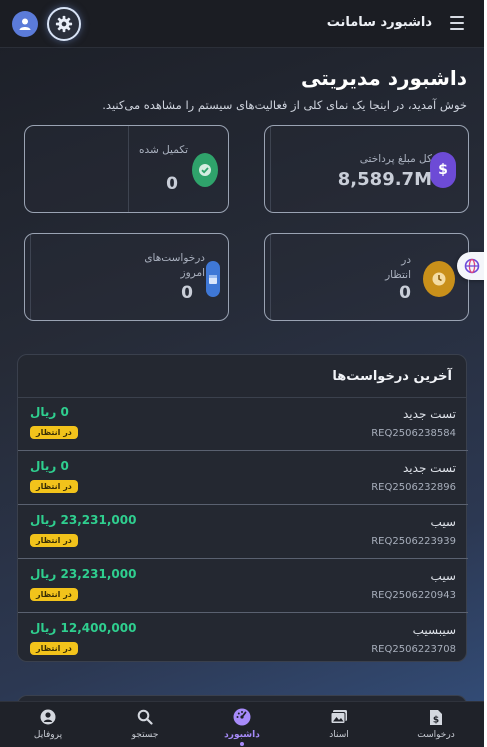 The height and width of the screenshot is (747, 487). I want to click on request-amount: 12,400,000 ریال, so click(83, 628).